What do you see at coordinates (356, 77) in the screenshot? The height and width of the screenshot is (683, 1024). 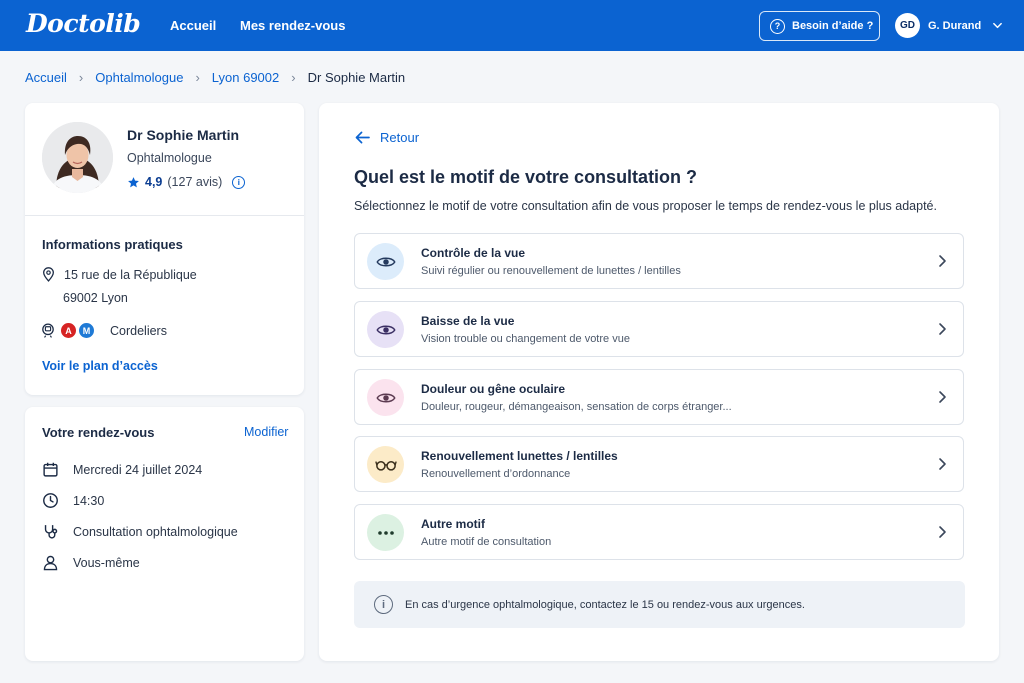 I see `breadcrumb-current: Dr Sophie Martin` at bounding box center [356, 77].